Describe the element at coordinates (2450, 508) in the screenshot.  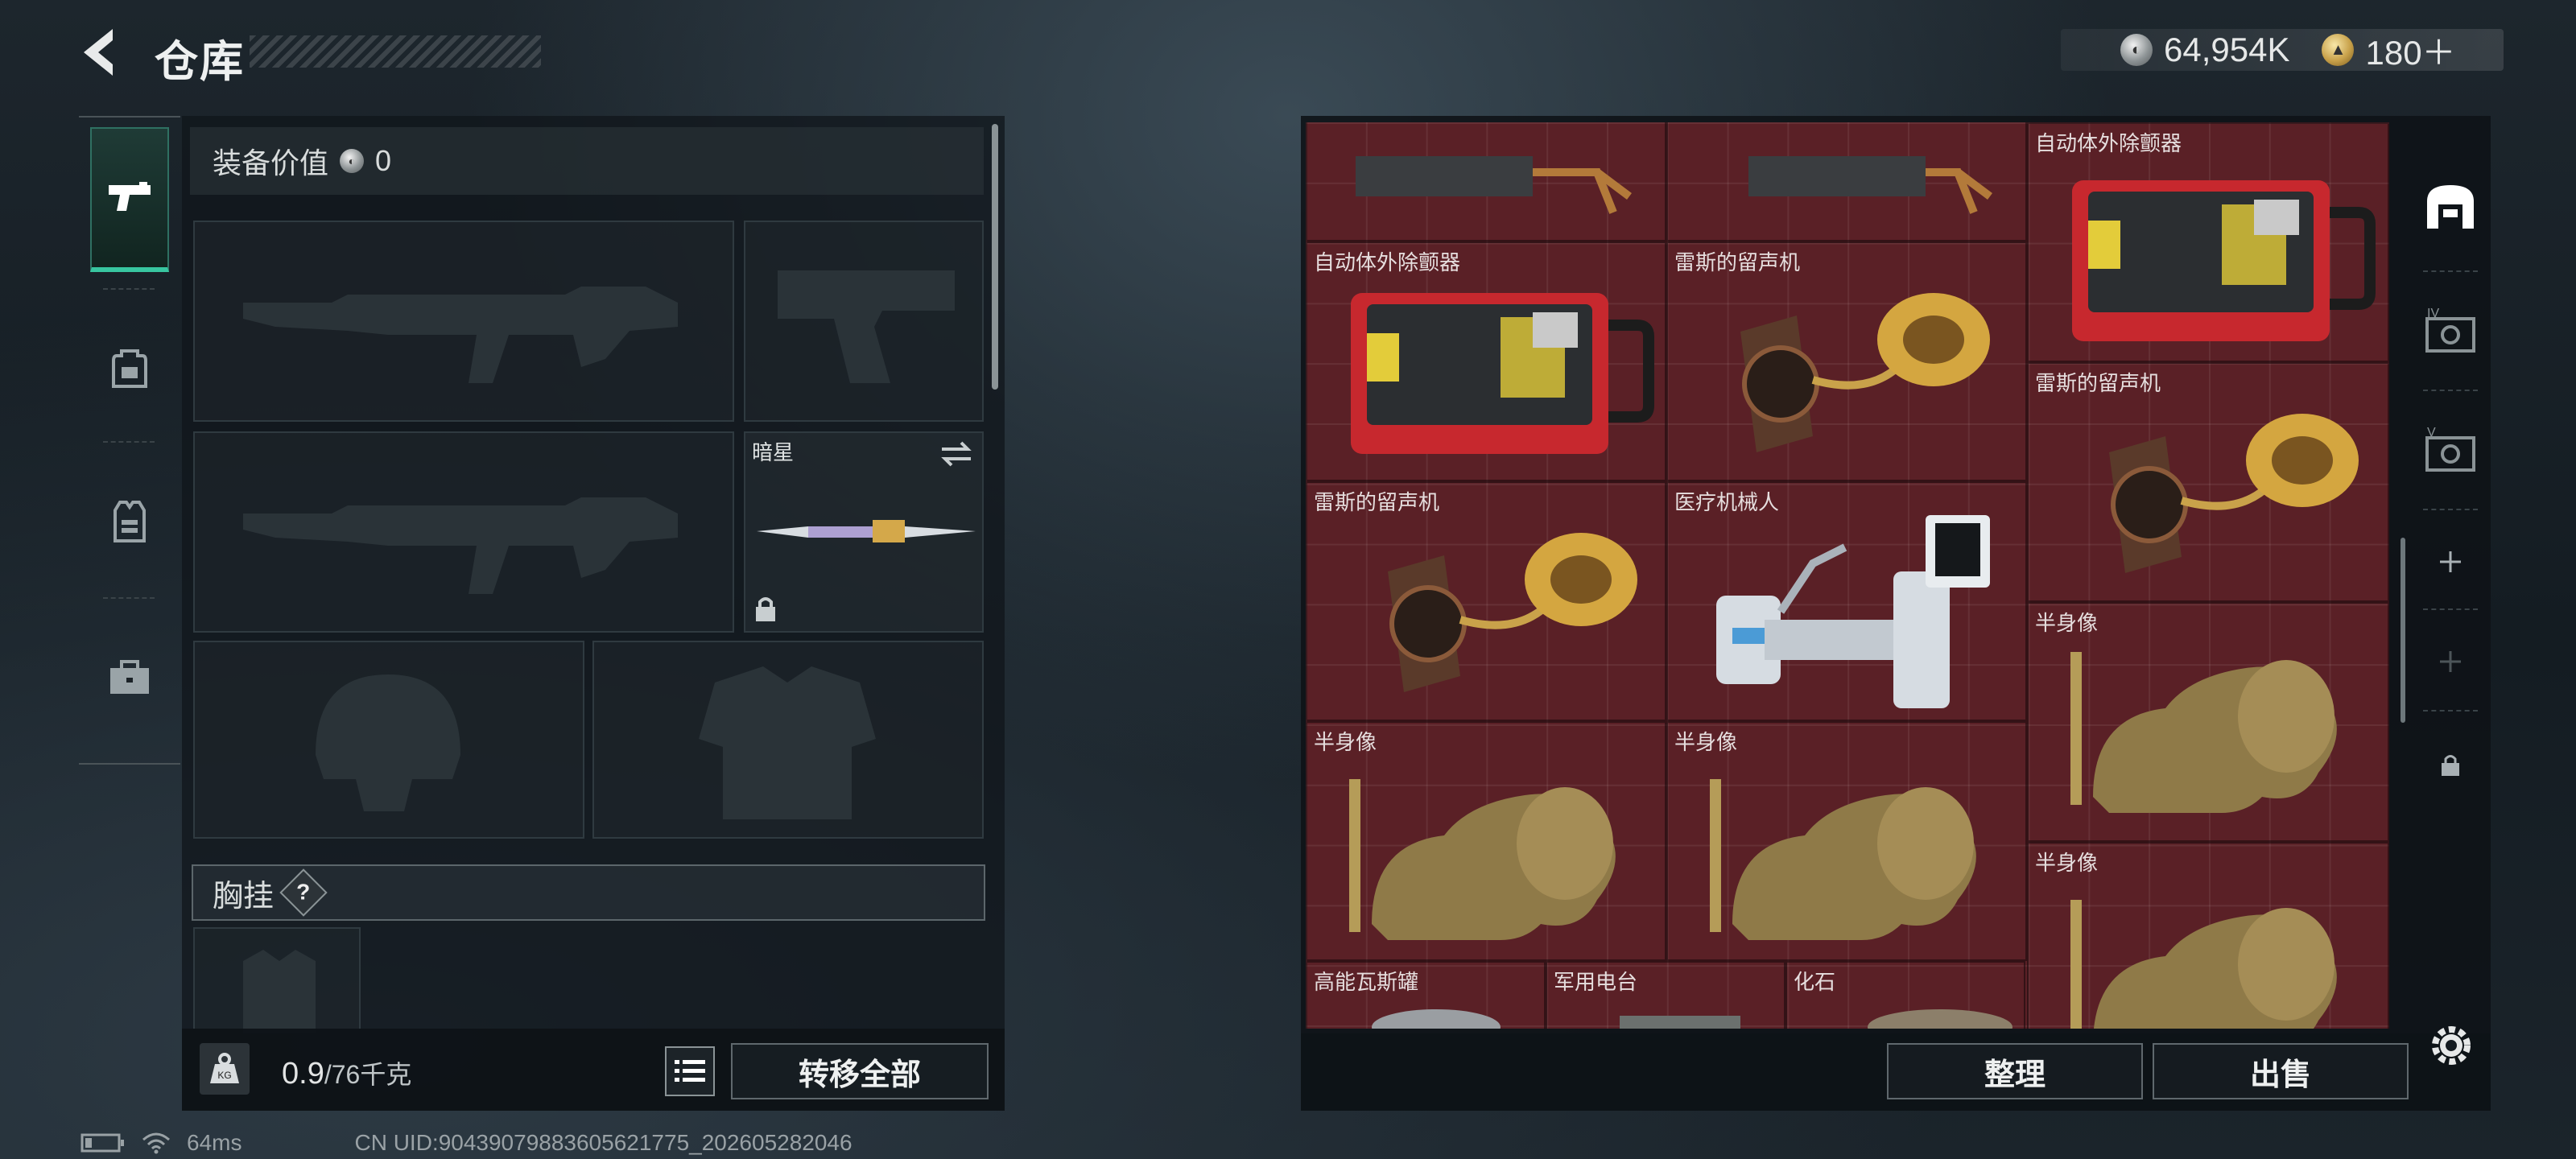
I see `stash-tab-rail: IV V` at that location.